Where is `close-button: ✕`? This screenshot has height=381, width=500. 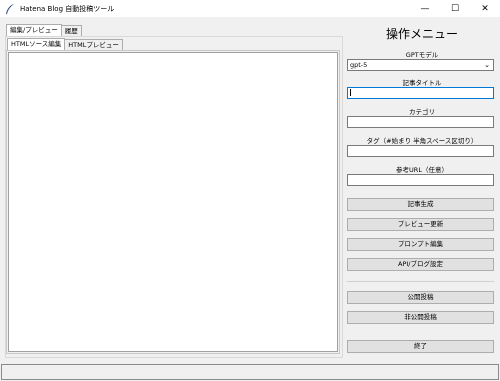 close-button: ✕ is located at coordinates (485, 8).